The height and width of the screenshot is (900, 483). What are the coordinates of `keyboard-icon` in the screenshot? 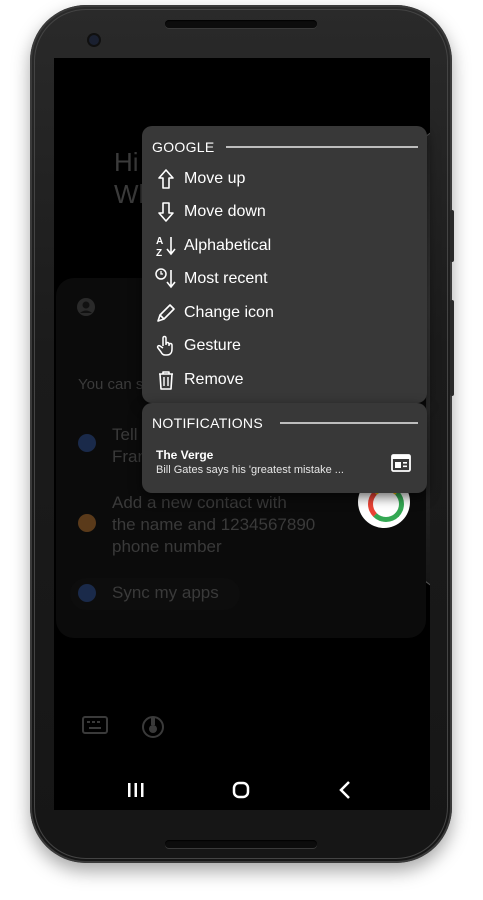 It's located at (95, 725).